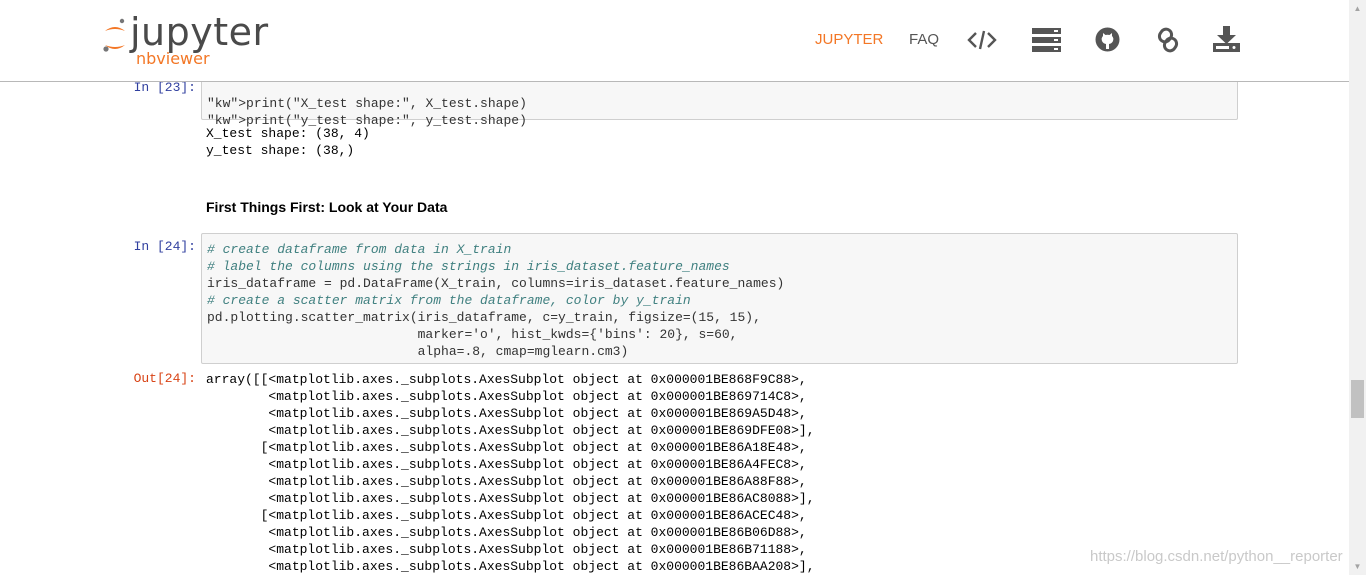  Describe the element at coordinates (114, 35) in the screenshot. I see `jupyter-logo-icon` at that location.